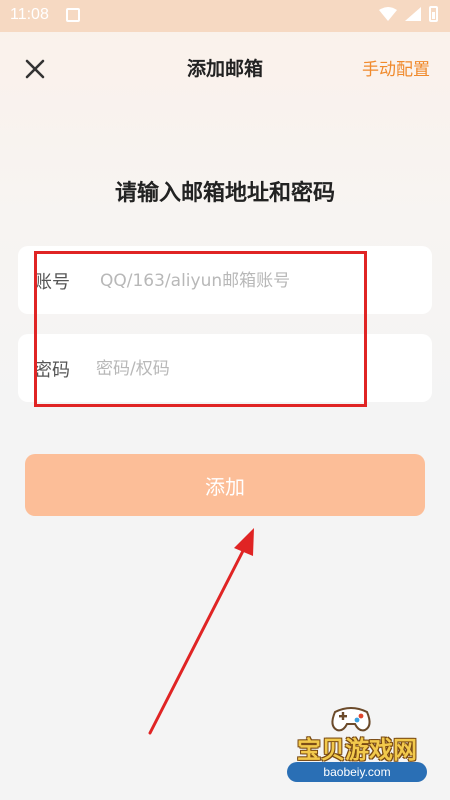 This screenshot has height=800, width=450. I want to click on battery-icon, so click(433, 14).